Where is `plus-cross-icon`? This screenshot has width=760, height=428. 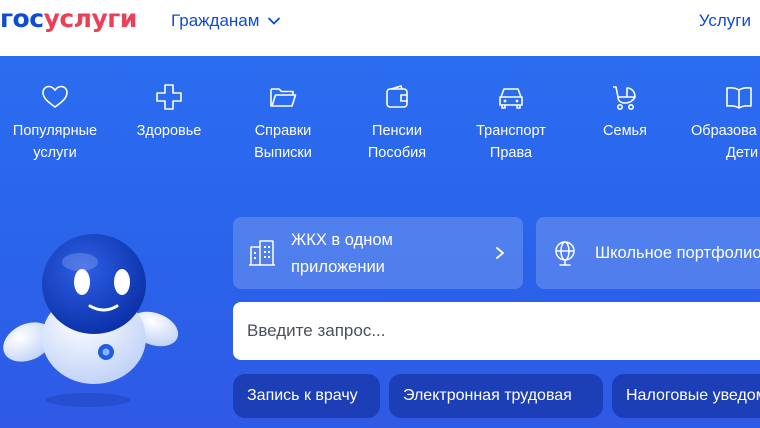 plus-cross-icon is located at coordinates (169, 97).